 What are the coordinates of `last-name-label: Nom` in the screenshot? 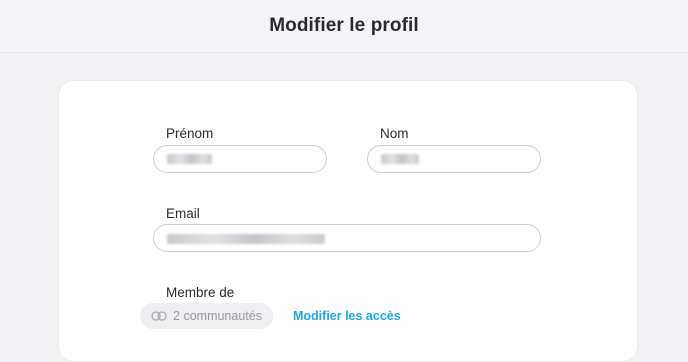 It's located at (394, 133).